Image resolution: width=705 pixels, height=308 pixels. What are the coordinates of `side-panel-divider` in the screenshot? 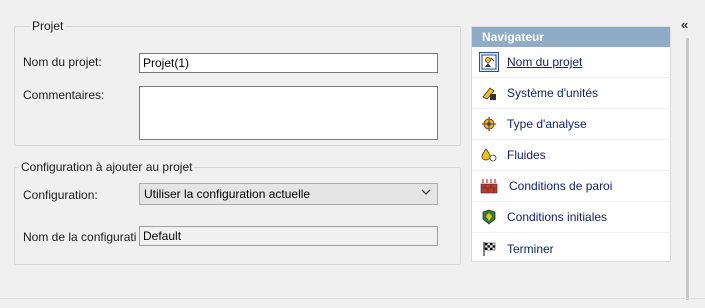 It's located at (687, 169).